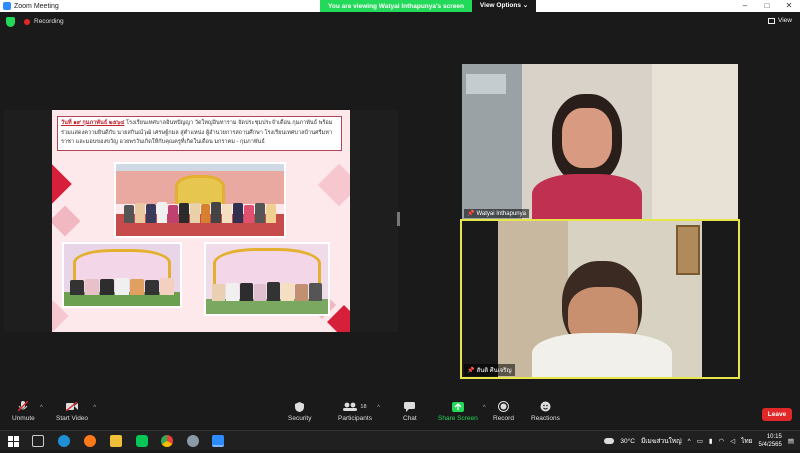  I want to click on maximize-button: □, so click(767, 6).